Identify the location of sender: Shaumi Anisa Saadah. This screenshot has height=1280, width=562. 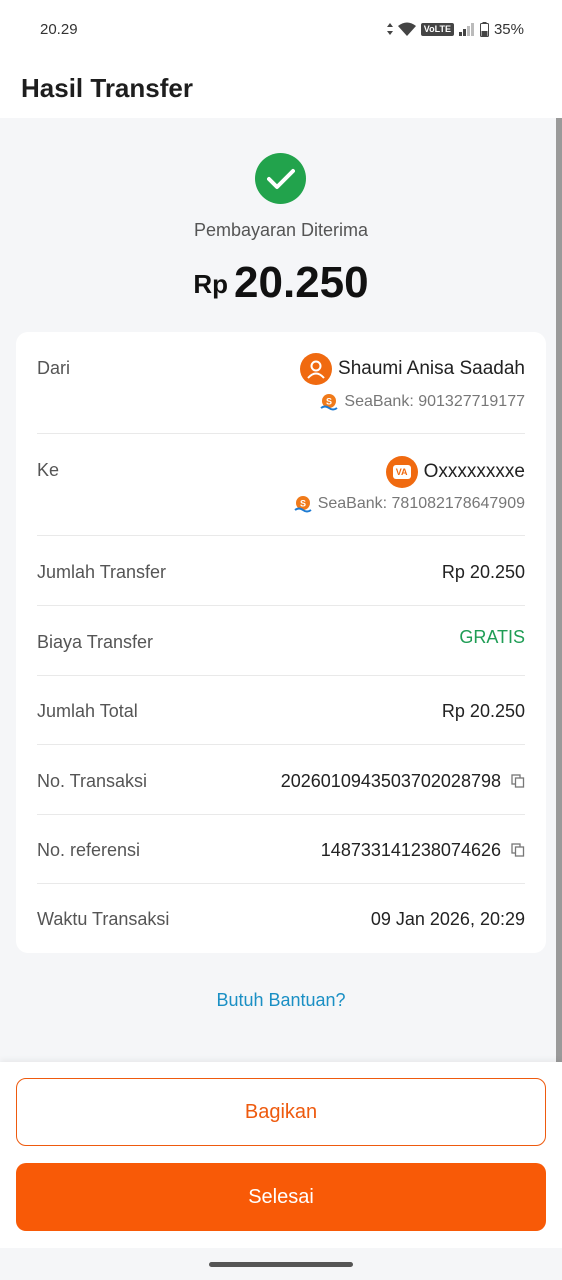
(412, 369).